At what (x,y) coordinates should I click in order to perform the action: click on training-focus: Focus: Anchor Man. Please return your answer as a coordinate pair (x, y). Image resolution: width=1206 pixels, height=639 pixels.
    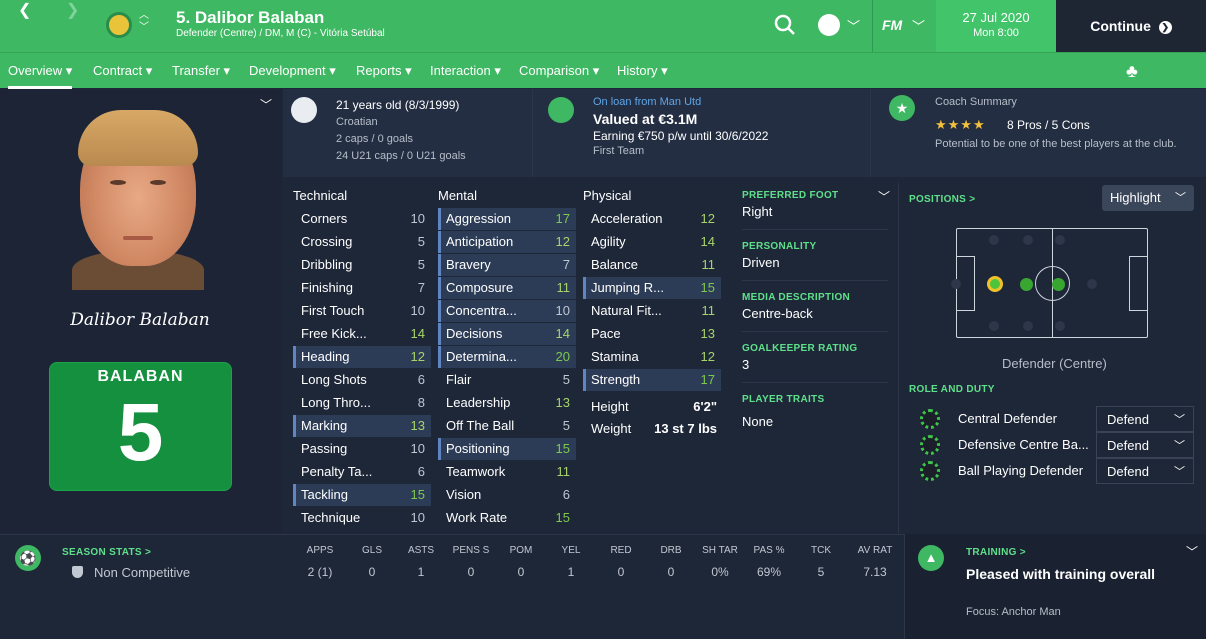
    Looking at the image, I should click on (1013, 612).